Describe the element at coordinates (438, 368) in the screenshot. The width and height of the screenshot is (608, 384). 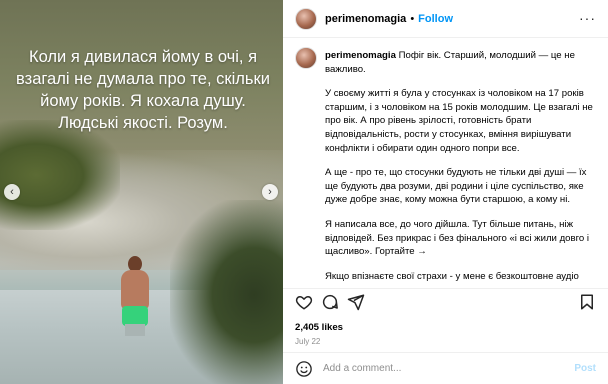
I see `comment-input` at that location.